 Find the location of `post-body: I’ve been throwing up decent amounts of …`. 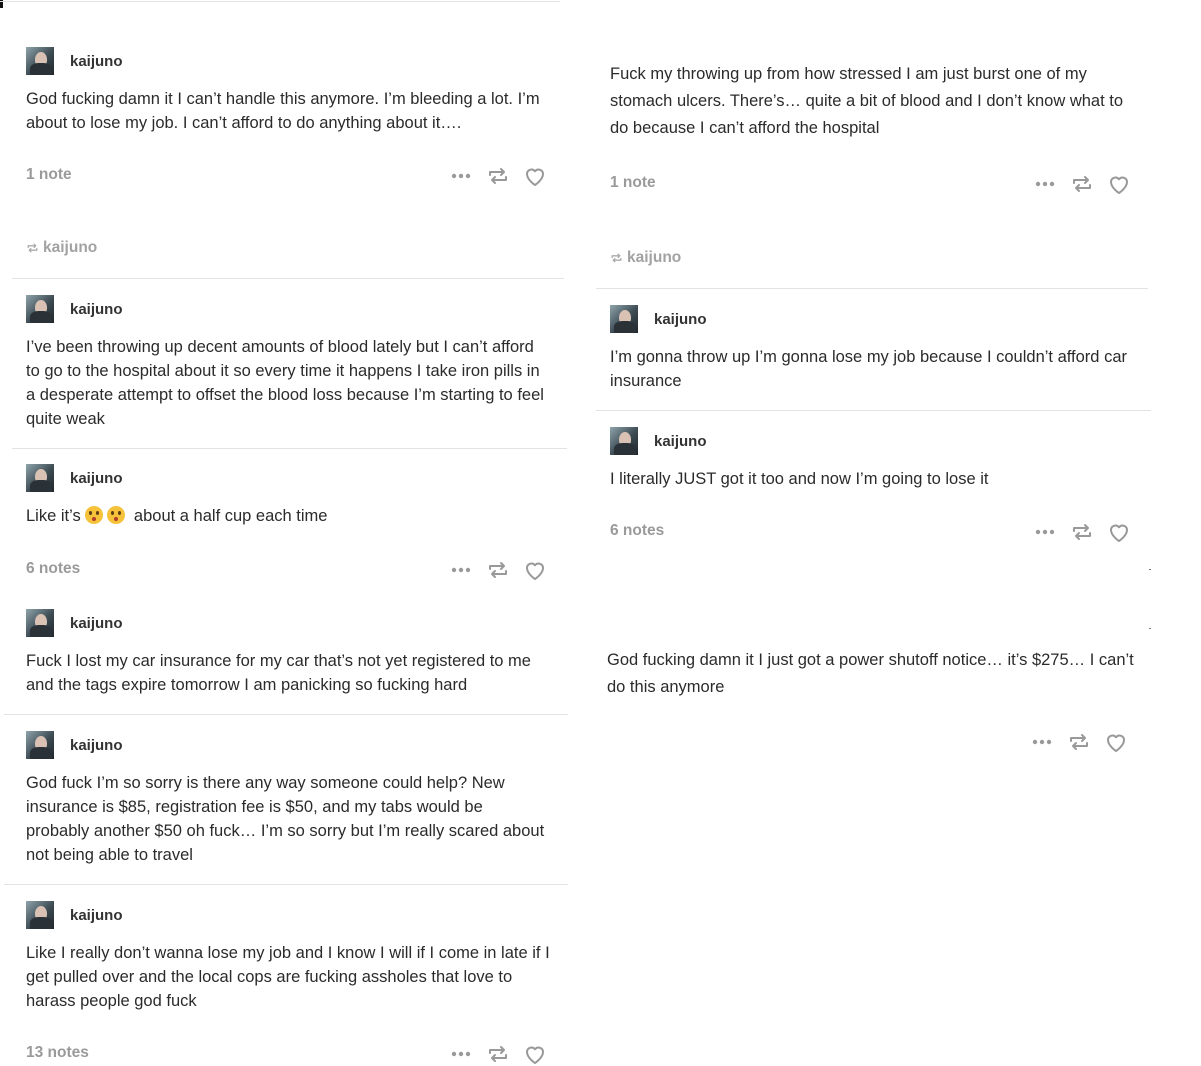

post-body: I’ve been throwing up decent amounts of … is located at coordinates (285, 383).